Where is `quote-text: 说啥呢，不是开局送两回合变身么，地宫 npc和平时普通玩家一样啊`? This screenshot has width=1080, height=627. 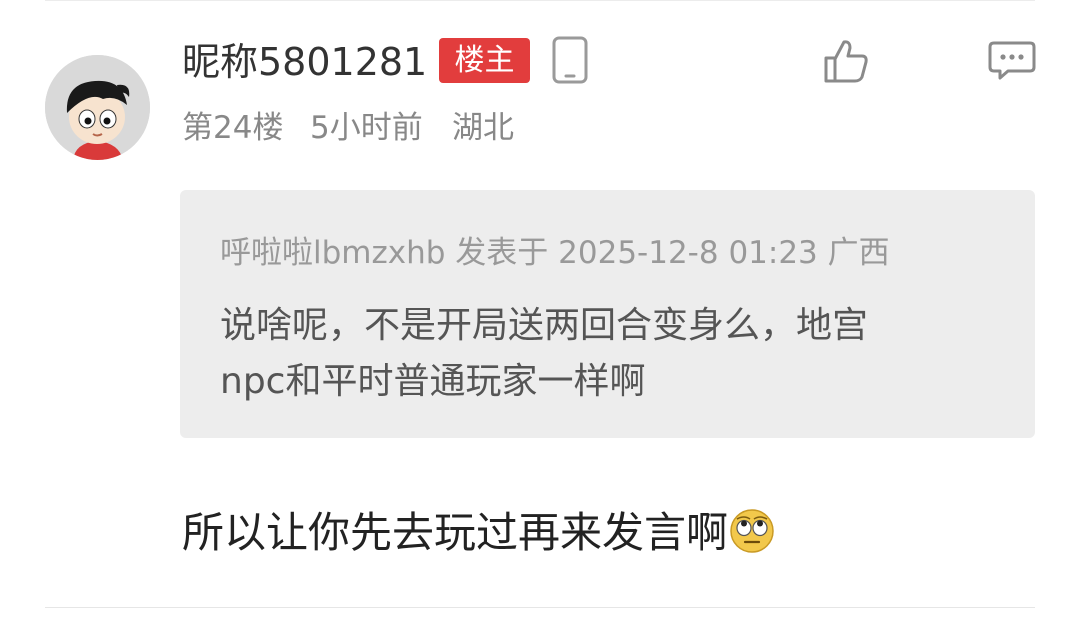
quote-text: 说啥呢，不是开局送两回合变身么，地宫 npc和平时普通玩家一样啊 is located at coordinates (610, 354).